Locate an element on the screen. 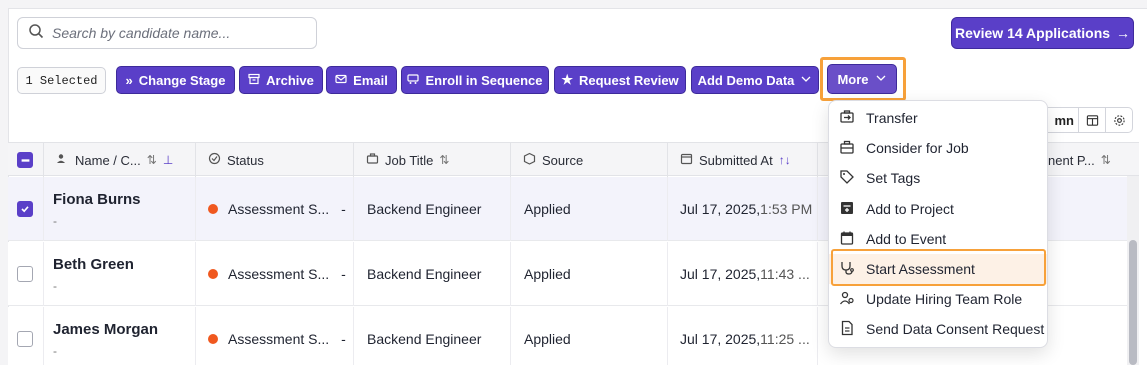  column-job-title: Job Title ⇅ is located at coordinates (432, 160).